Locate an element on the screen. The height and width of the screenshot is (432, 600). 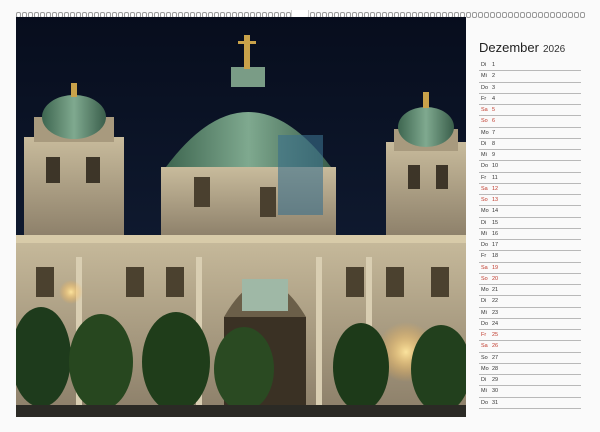
day-row: Do 3 is located at coordinates (530, 88).